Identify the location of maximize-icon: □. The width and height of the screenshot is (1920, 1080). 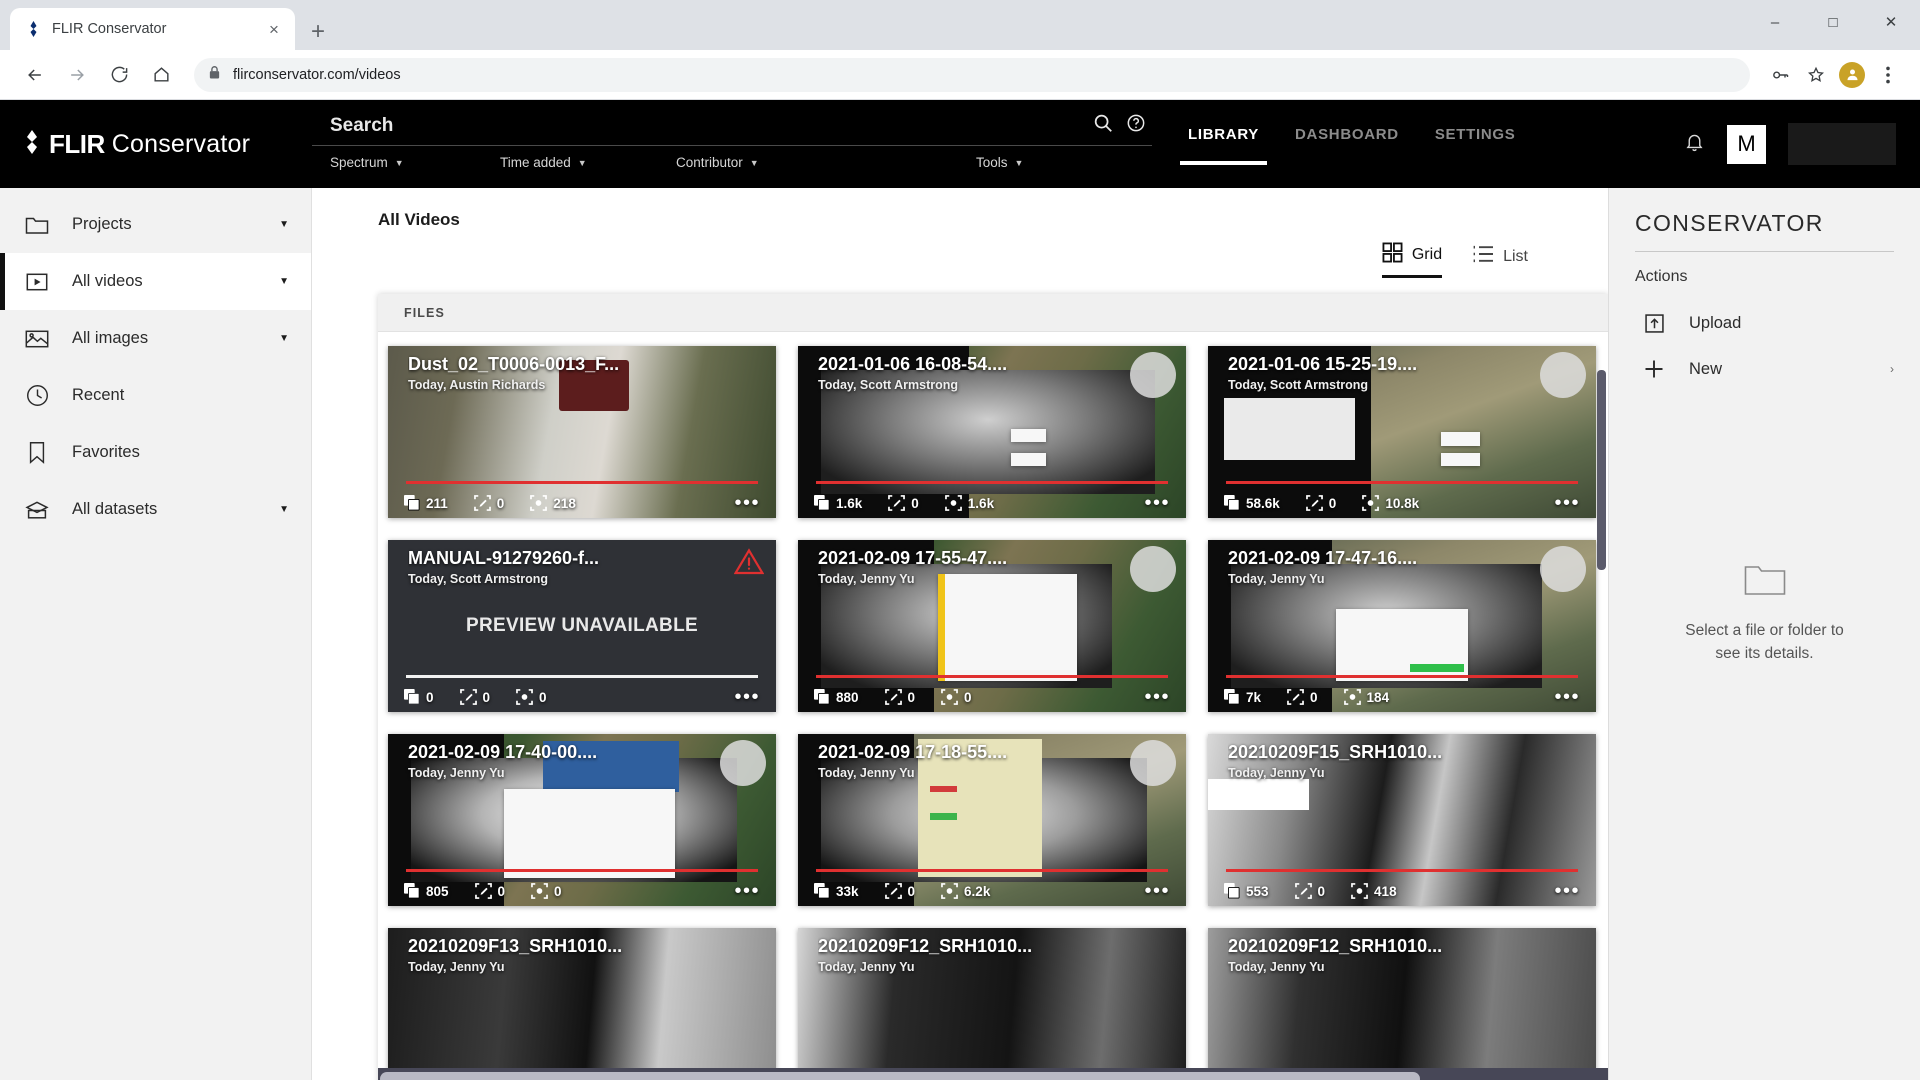
(1833, 22).